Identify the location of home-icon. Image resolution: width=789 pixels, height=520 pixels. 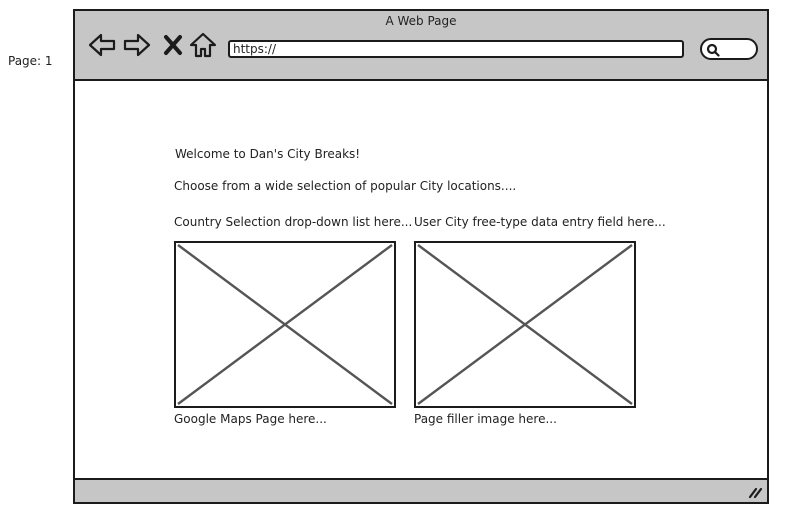
(203, 45).